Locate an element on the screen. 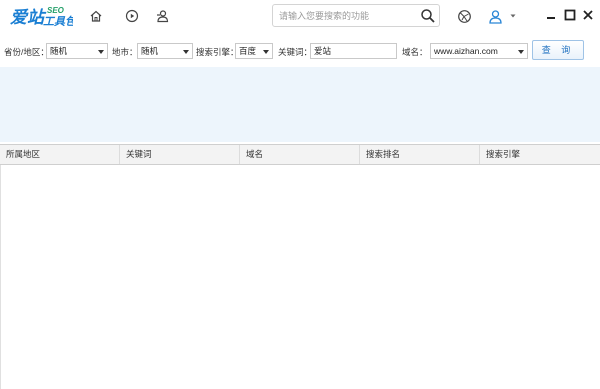 The height and width of the screenshot is (389, 600). query-button: 查 询 is located at coordinates (558, 50).